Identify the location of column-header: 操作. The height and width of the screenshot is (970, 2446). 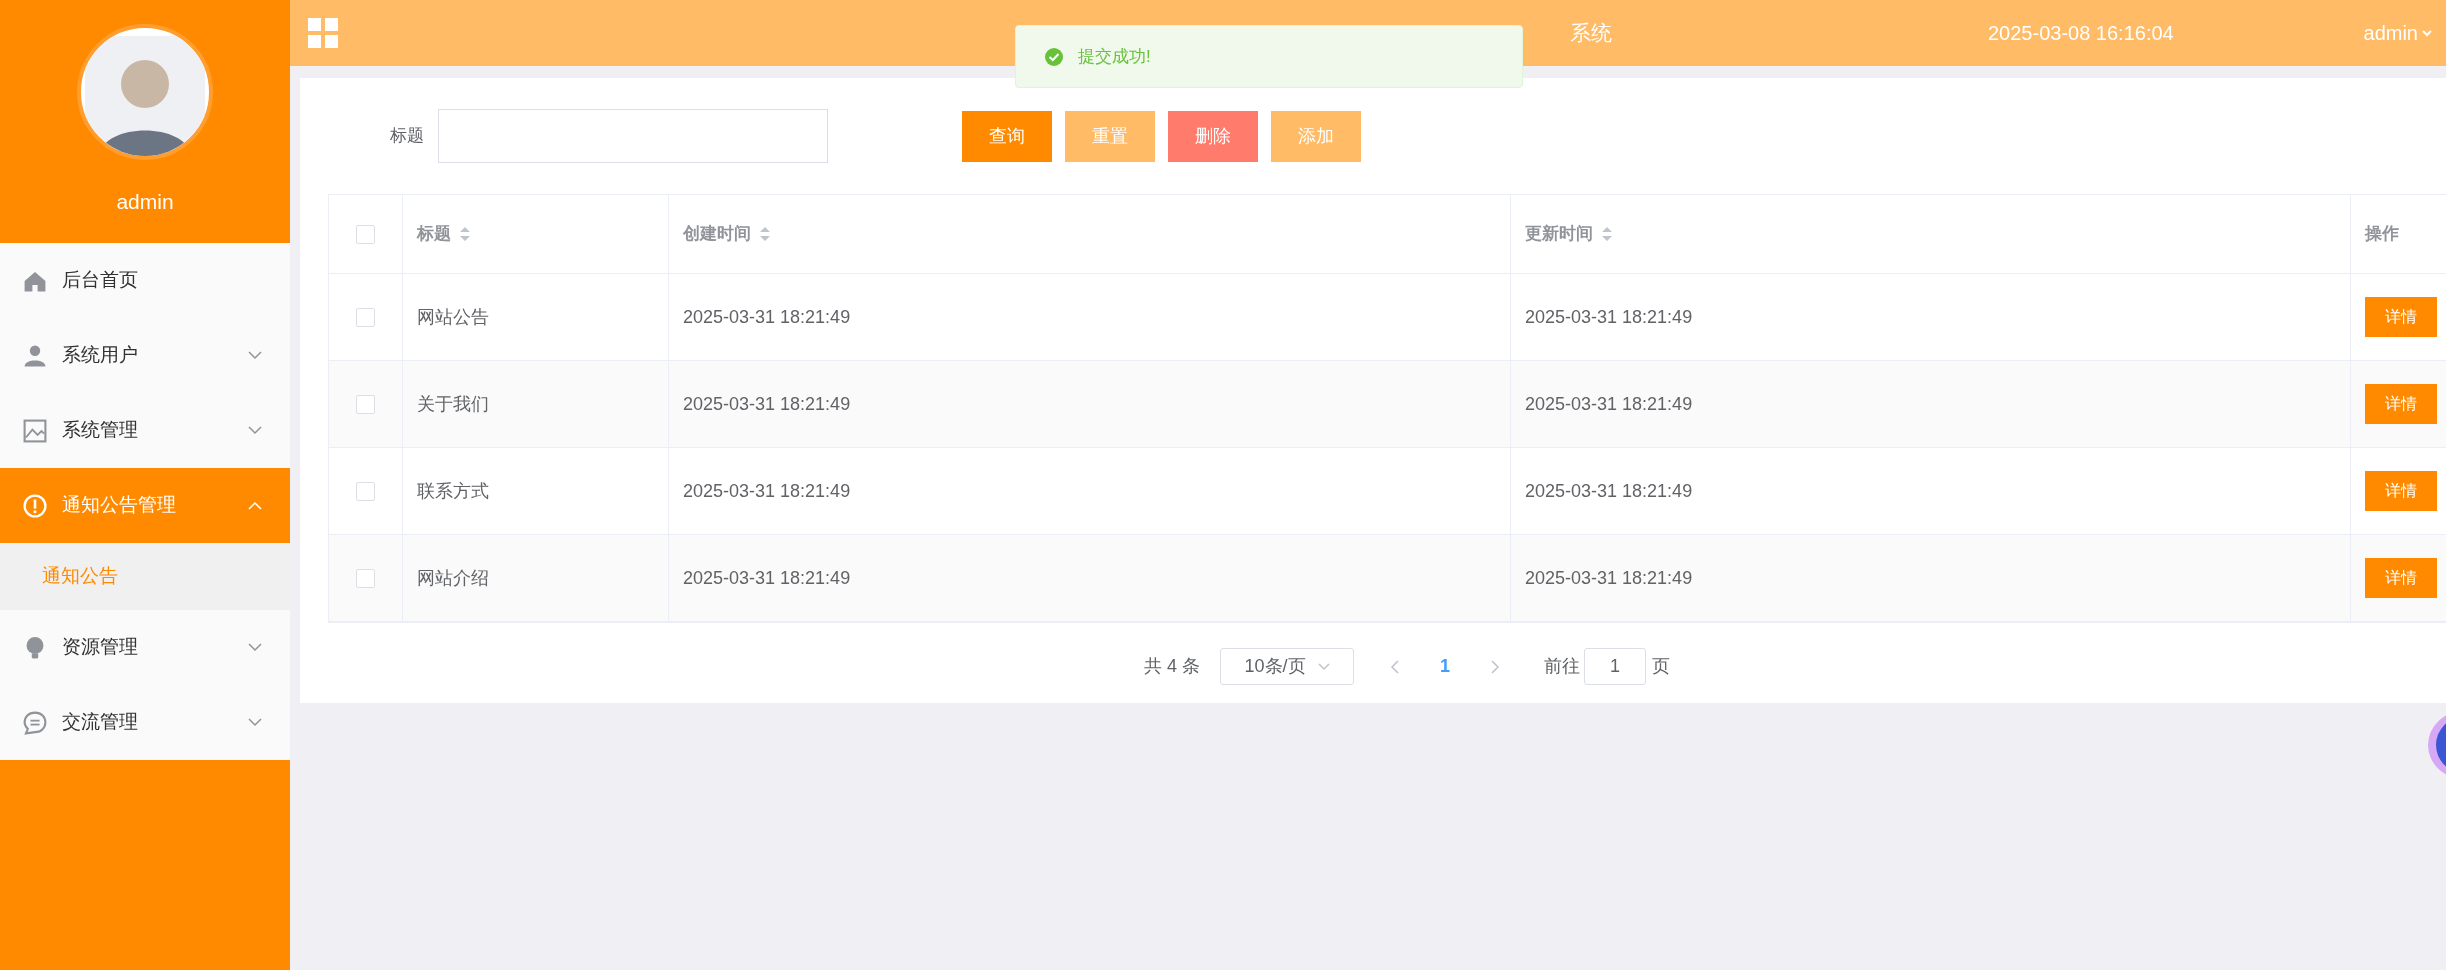
(2382, 234).